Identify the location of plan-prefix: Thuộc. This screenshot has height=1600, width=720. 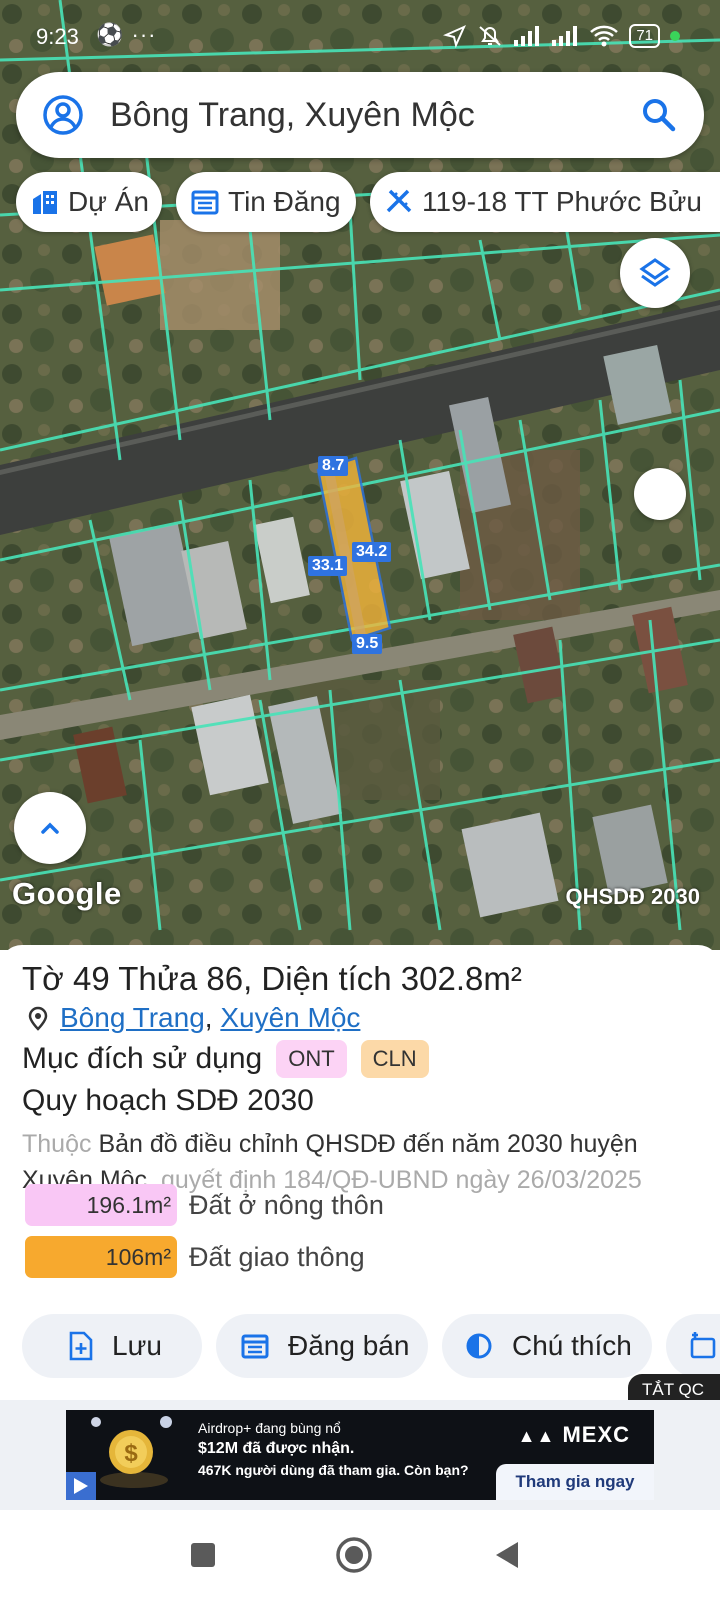
(57, 1144).